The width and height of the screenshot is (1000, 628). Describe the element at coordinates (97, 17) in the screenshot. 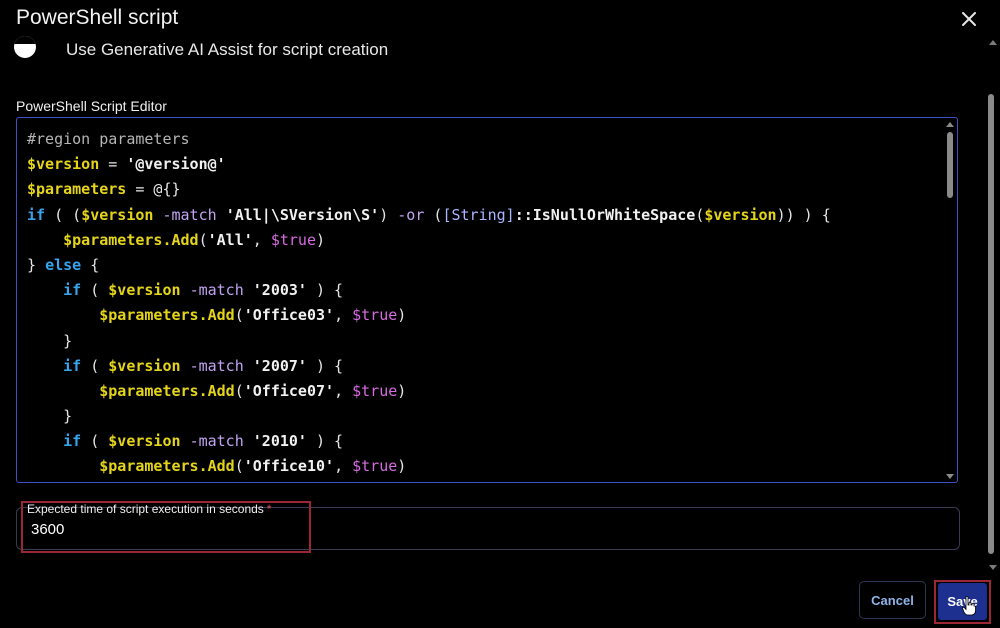

I see `dialog-title: PowerShell script` at that location.